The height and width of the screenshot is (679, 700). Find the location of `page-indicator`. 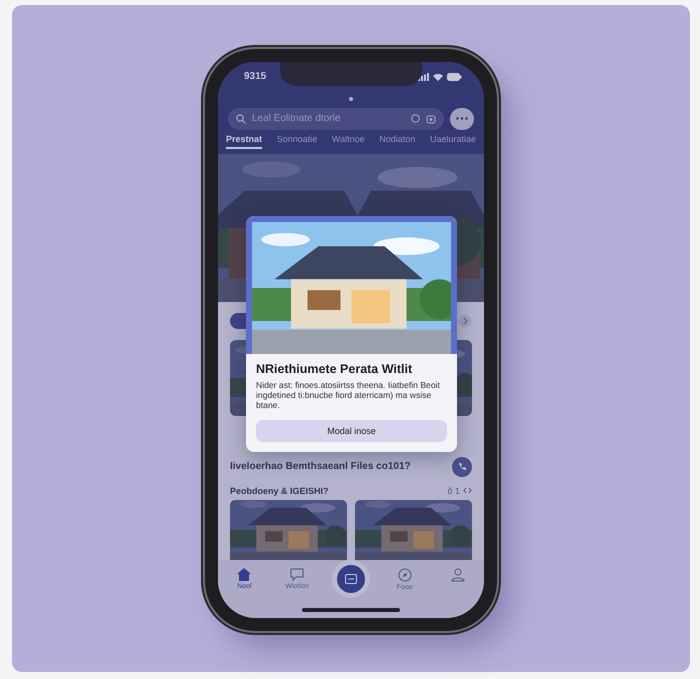

page-indicator is located at coordinates (351, 98).